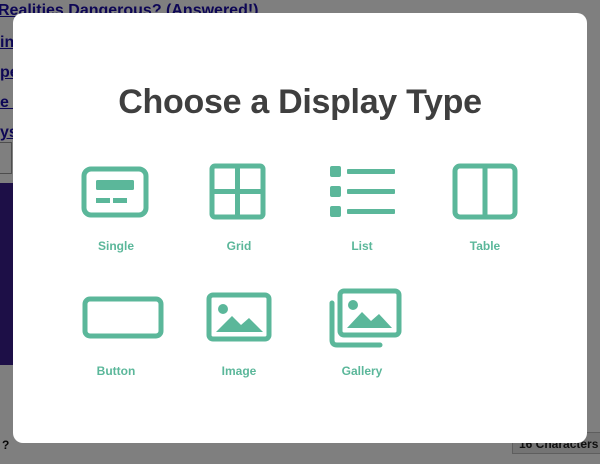 This screenshot has height=464, width=600. What do you see at coordinates (362, 246) in the screenshot?
I see `option-list-label: List` at bounding box center [362, 246].